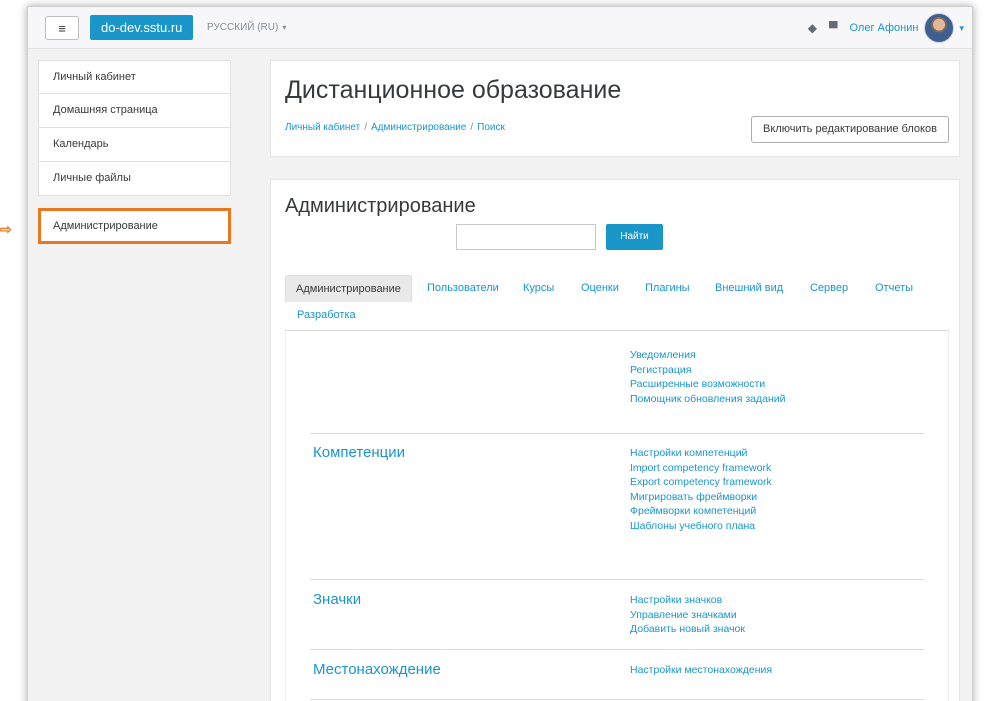 The height and width of the screenshot is (701, 986). Describe the element at coordinates (687, 629) in the screenshot. I see `link-add-badge: Добавить новый значок` at that location.